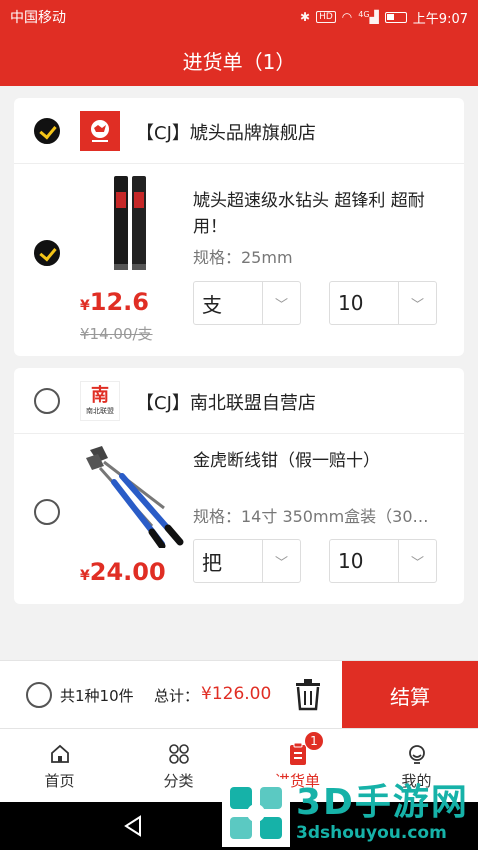 The image size is (478, 850). I want to click on hd-icon: HD, so click(326, 17).